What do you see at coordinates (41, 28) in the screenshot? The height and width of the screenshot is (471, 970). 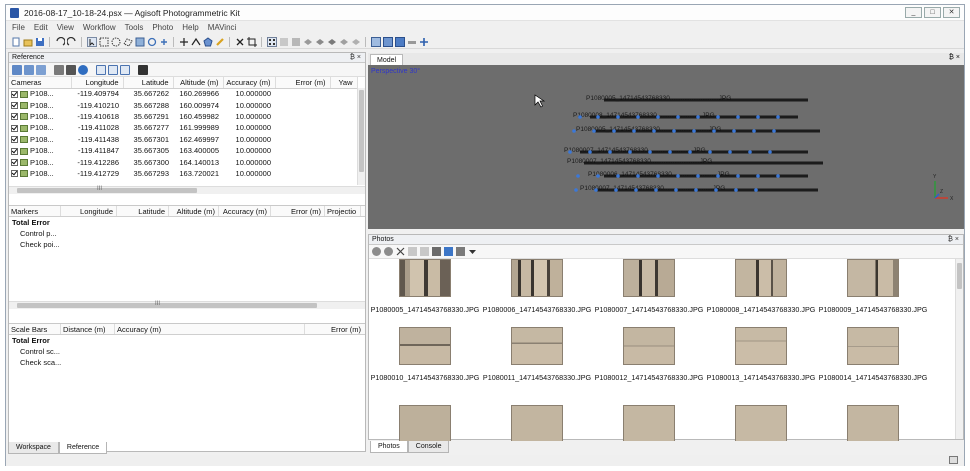 I see `menu-edit: Edit` at bounding box center [41, 28].